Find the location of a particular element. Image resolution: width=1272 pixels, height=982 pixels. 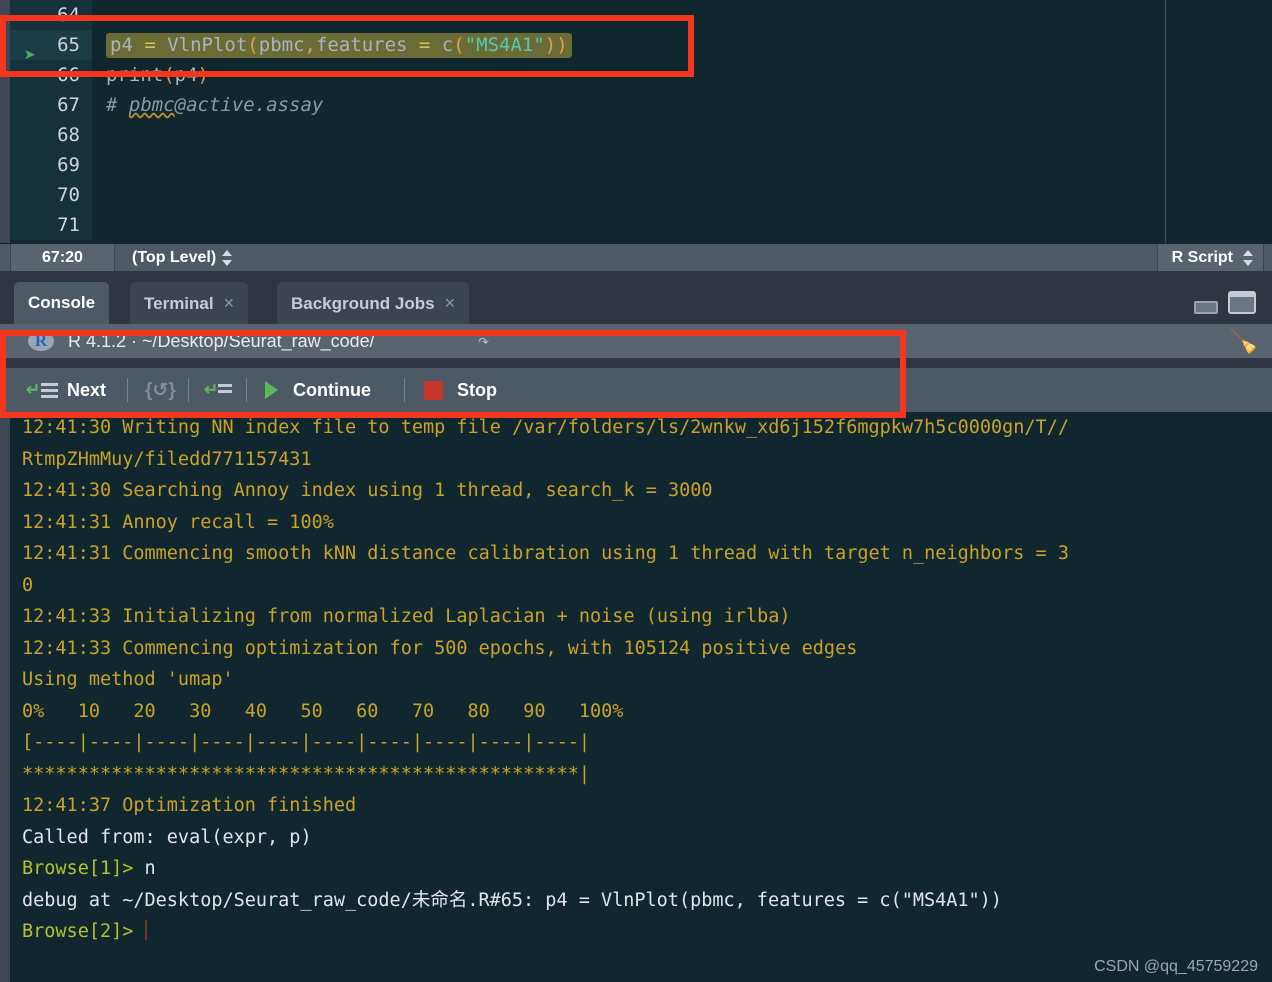

code-scope-selector: (Top Level) is located at coordinates (180, 257).